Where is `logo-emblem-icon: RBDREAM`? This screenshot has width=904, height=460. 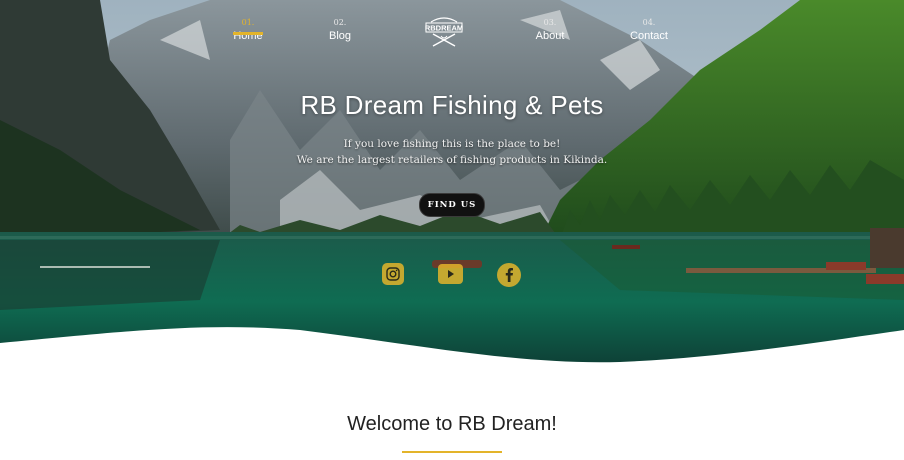 logo-emblem-icon: RBDREAM is located at coordinates (444, 32).